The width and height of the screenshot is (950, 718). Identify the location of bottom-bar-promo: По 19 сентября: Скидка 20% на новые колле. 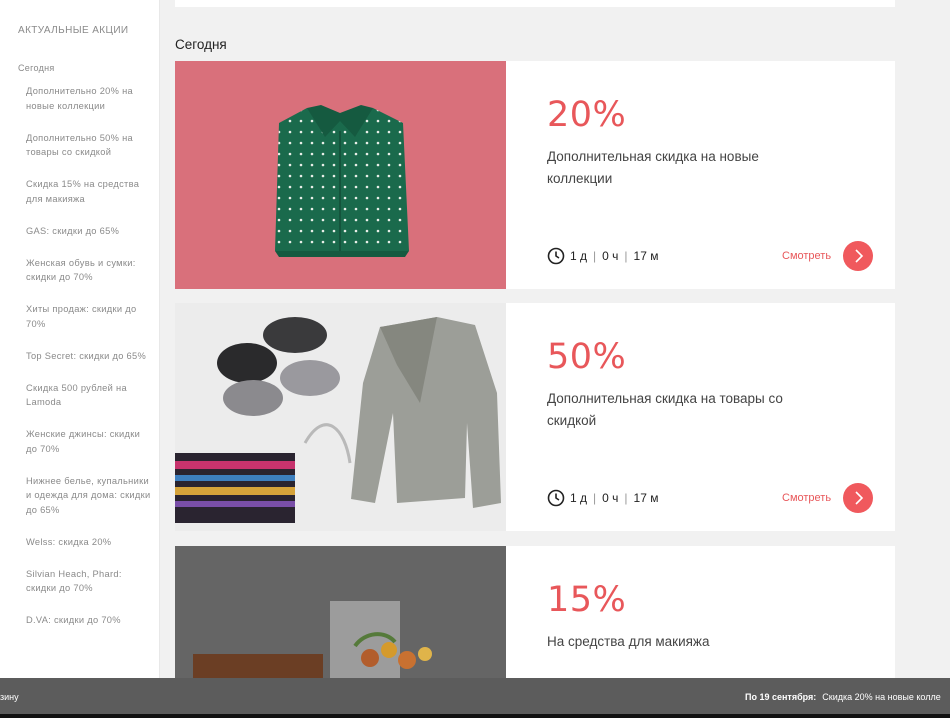
(843, 697).